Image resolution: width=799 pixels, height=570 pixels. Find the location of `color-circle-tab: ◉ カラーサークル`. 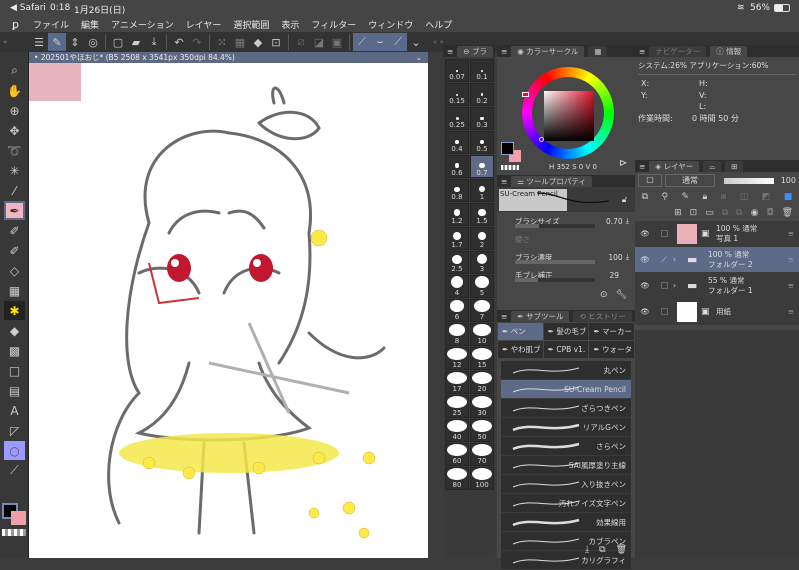

color-circle-tab: ◉ カラーサークル is located at coordinates (548, 51).